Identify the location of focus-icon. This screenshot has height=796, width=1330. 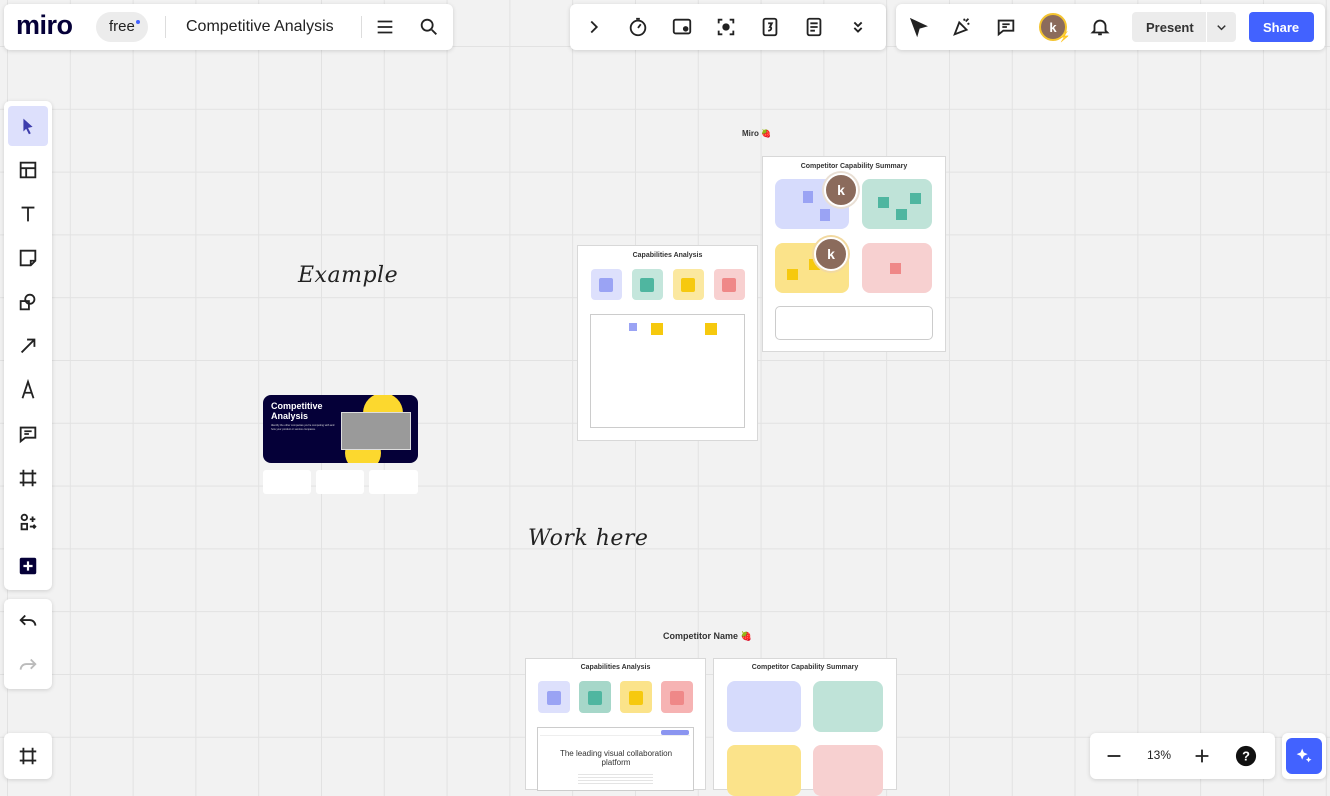
(726, 27).